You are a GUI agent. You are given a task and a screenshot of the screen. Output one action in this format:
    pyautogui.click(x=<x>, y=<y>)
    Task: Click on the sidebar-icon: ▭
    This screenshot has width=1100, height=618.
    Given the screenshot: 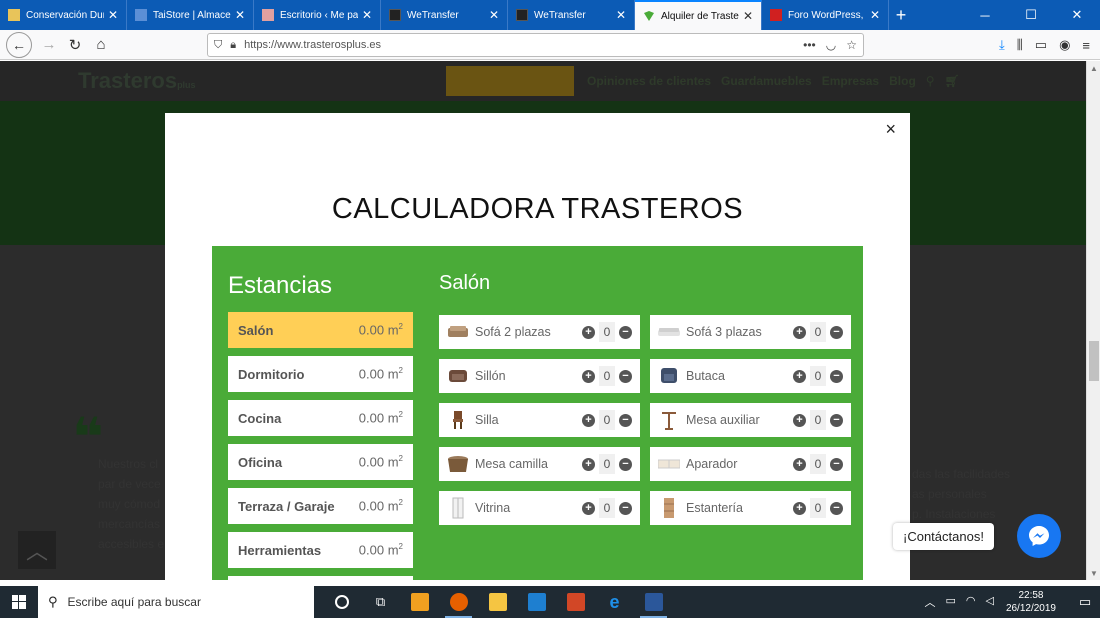 What is the action you would take?
    pyautogui.click(x=1041, y=45)
    